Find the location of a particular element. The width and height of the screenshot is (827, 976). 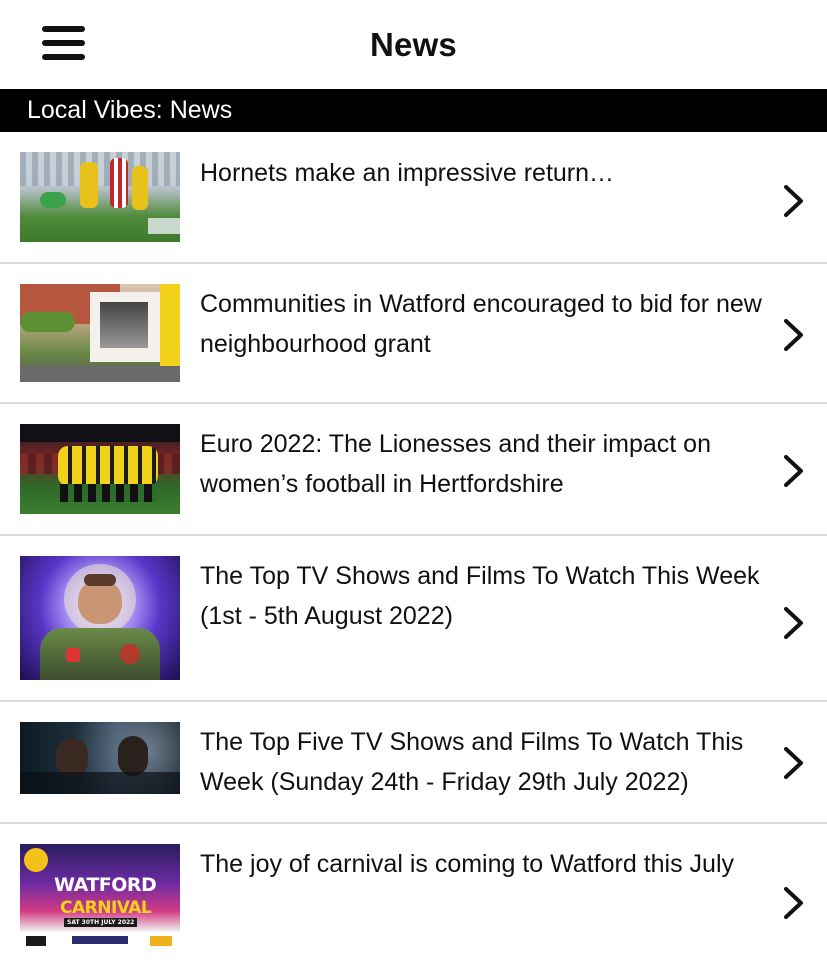

poster-title: WATFORD is located at coordinates (105, 885).